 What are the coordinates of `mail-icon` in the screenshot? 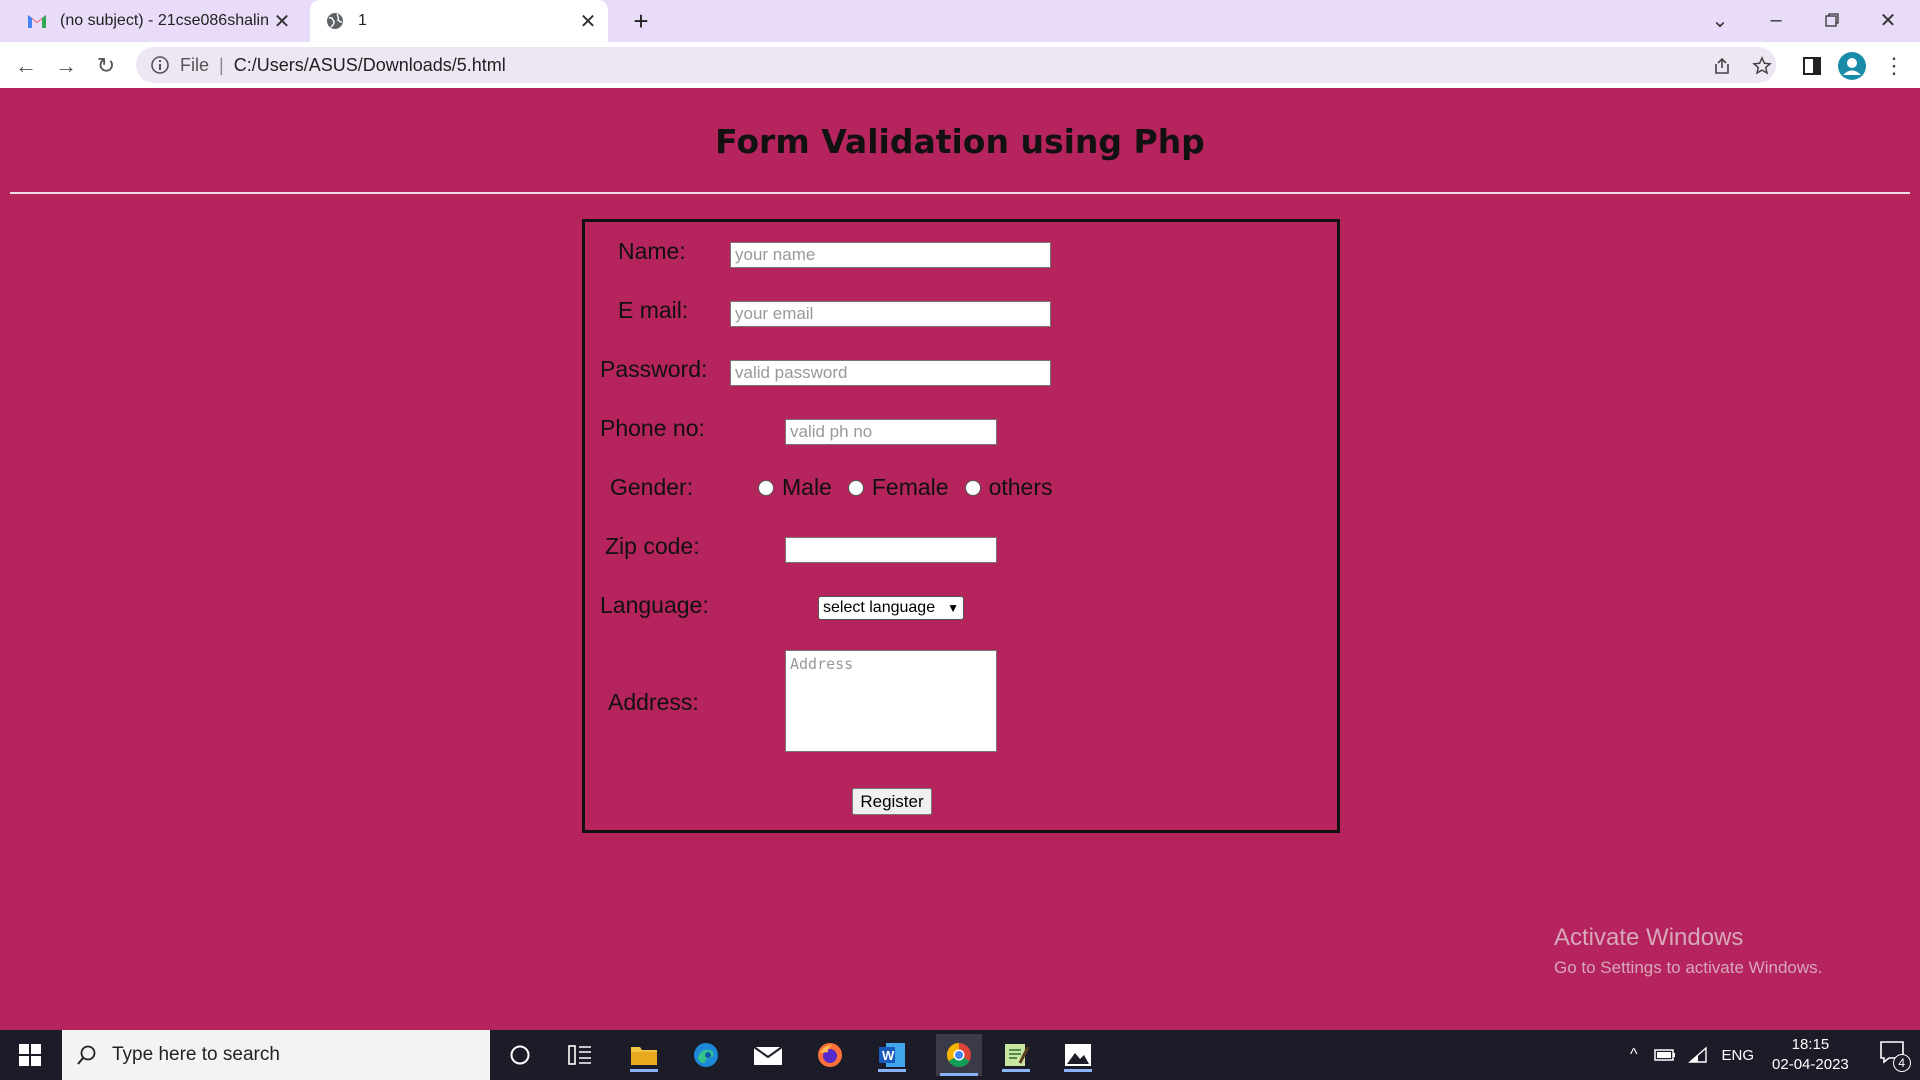 It's located at (768, 1055).